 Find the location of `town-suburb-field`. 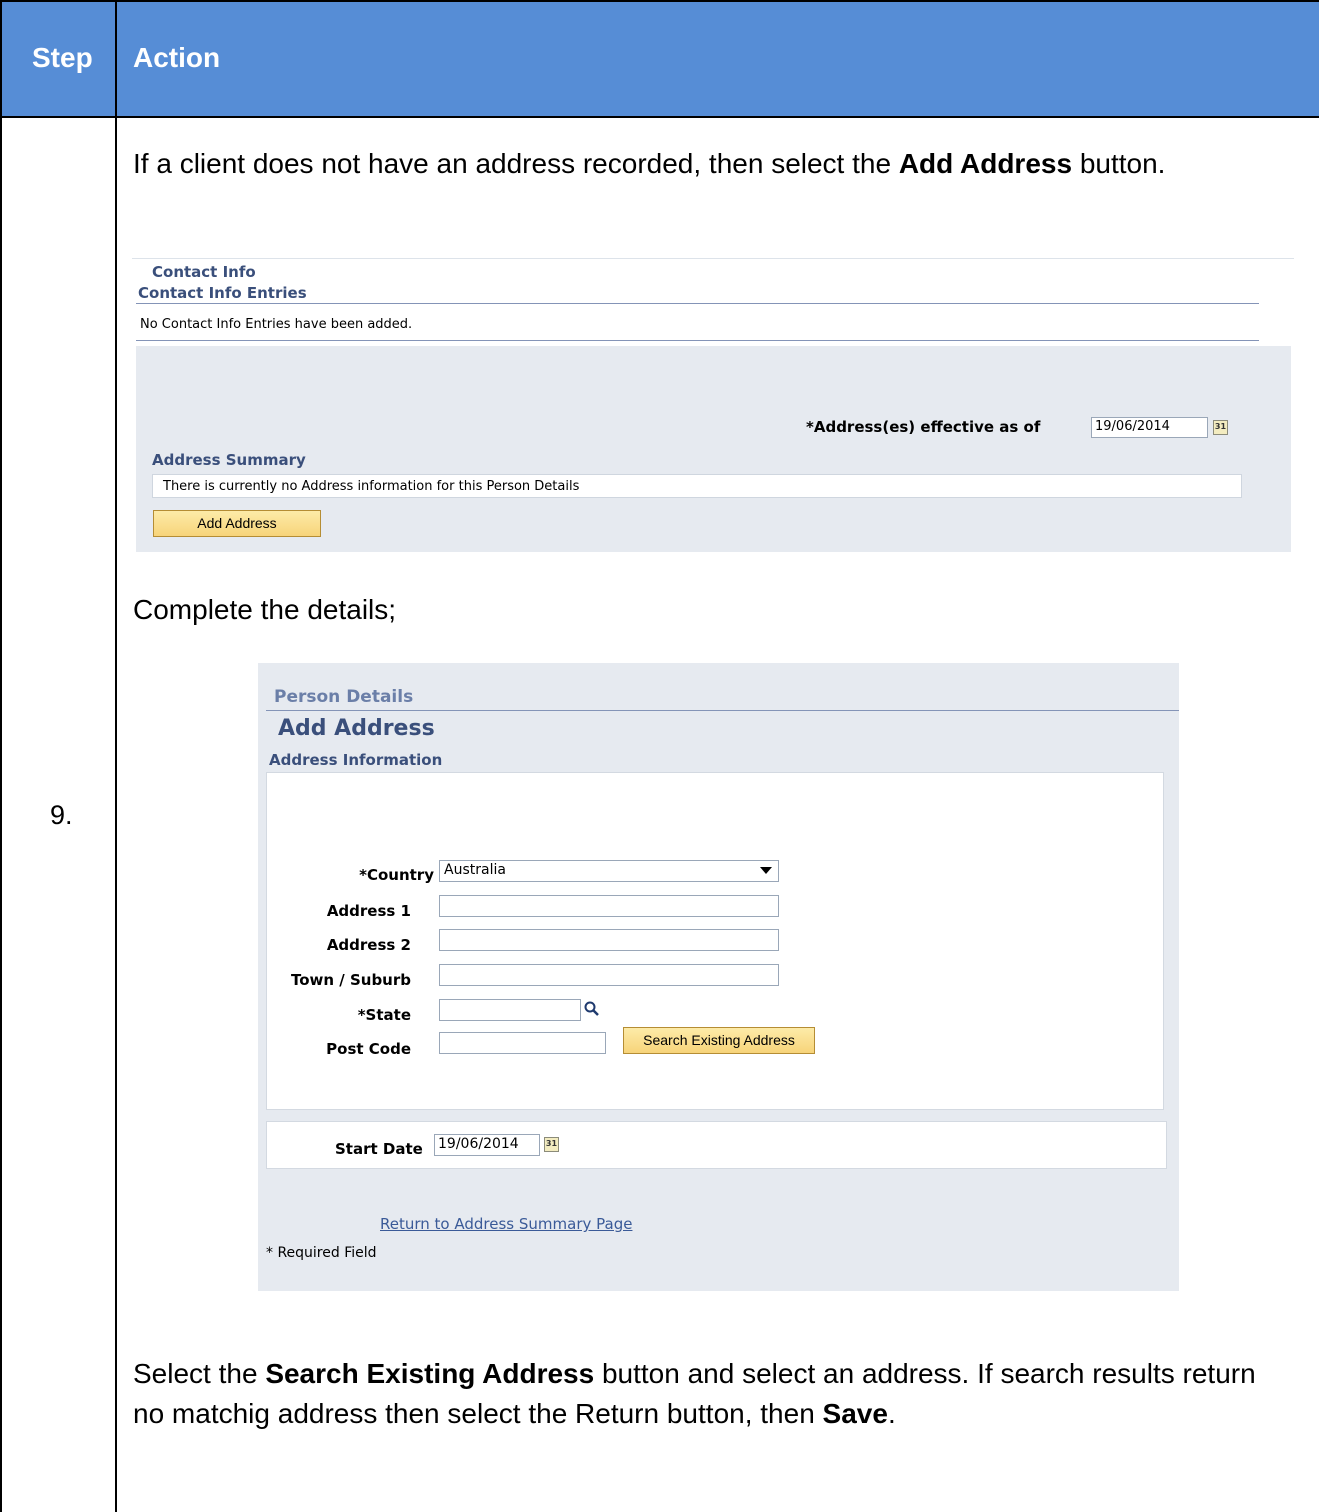

town-suburb-field is located at coordinates (609, 975).